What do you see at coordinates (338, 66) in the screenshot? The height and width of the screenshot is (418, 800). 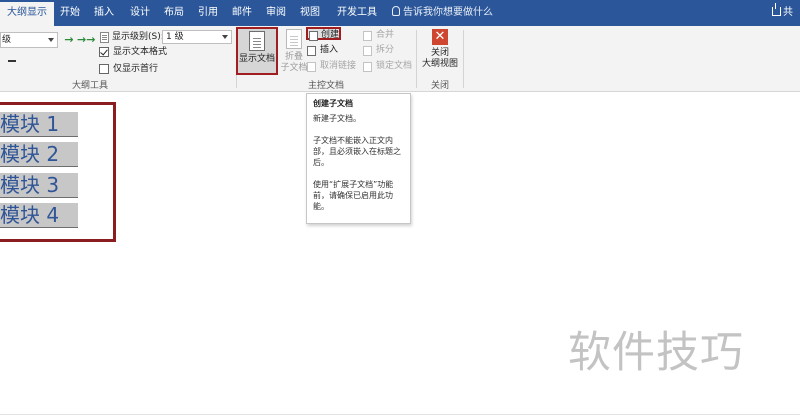 I see `unlink-label: 取消链接` at bounding box center [338, 66].